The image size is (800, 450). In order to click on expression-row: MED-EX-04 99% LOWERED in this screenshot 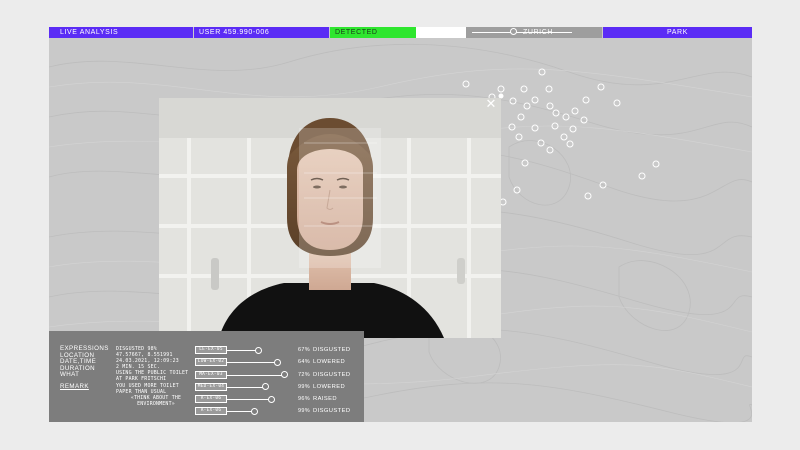, I will do `click(279, 388)`.